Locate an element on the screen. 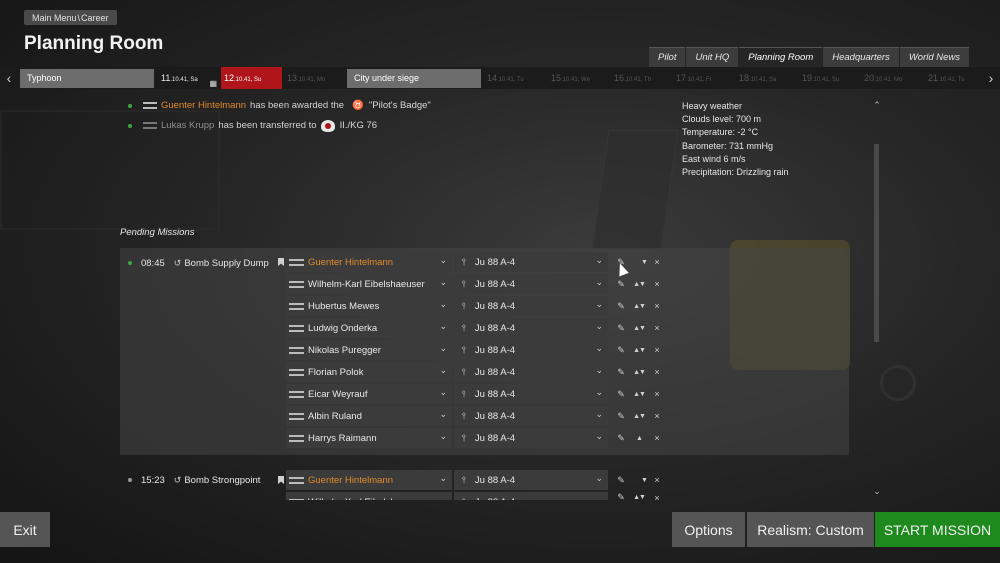 The image size is (1000, 563). tab-planning-room: Planning Room is located at coordinates (781, 57).